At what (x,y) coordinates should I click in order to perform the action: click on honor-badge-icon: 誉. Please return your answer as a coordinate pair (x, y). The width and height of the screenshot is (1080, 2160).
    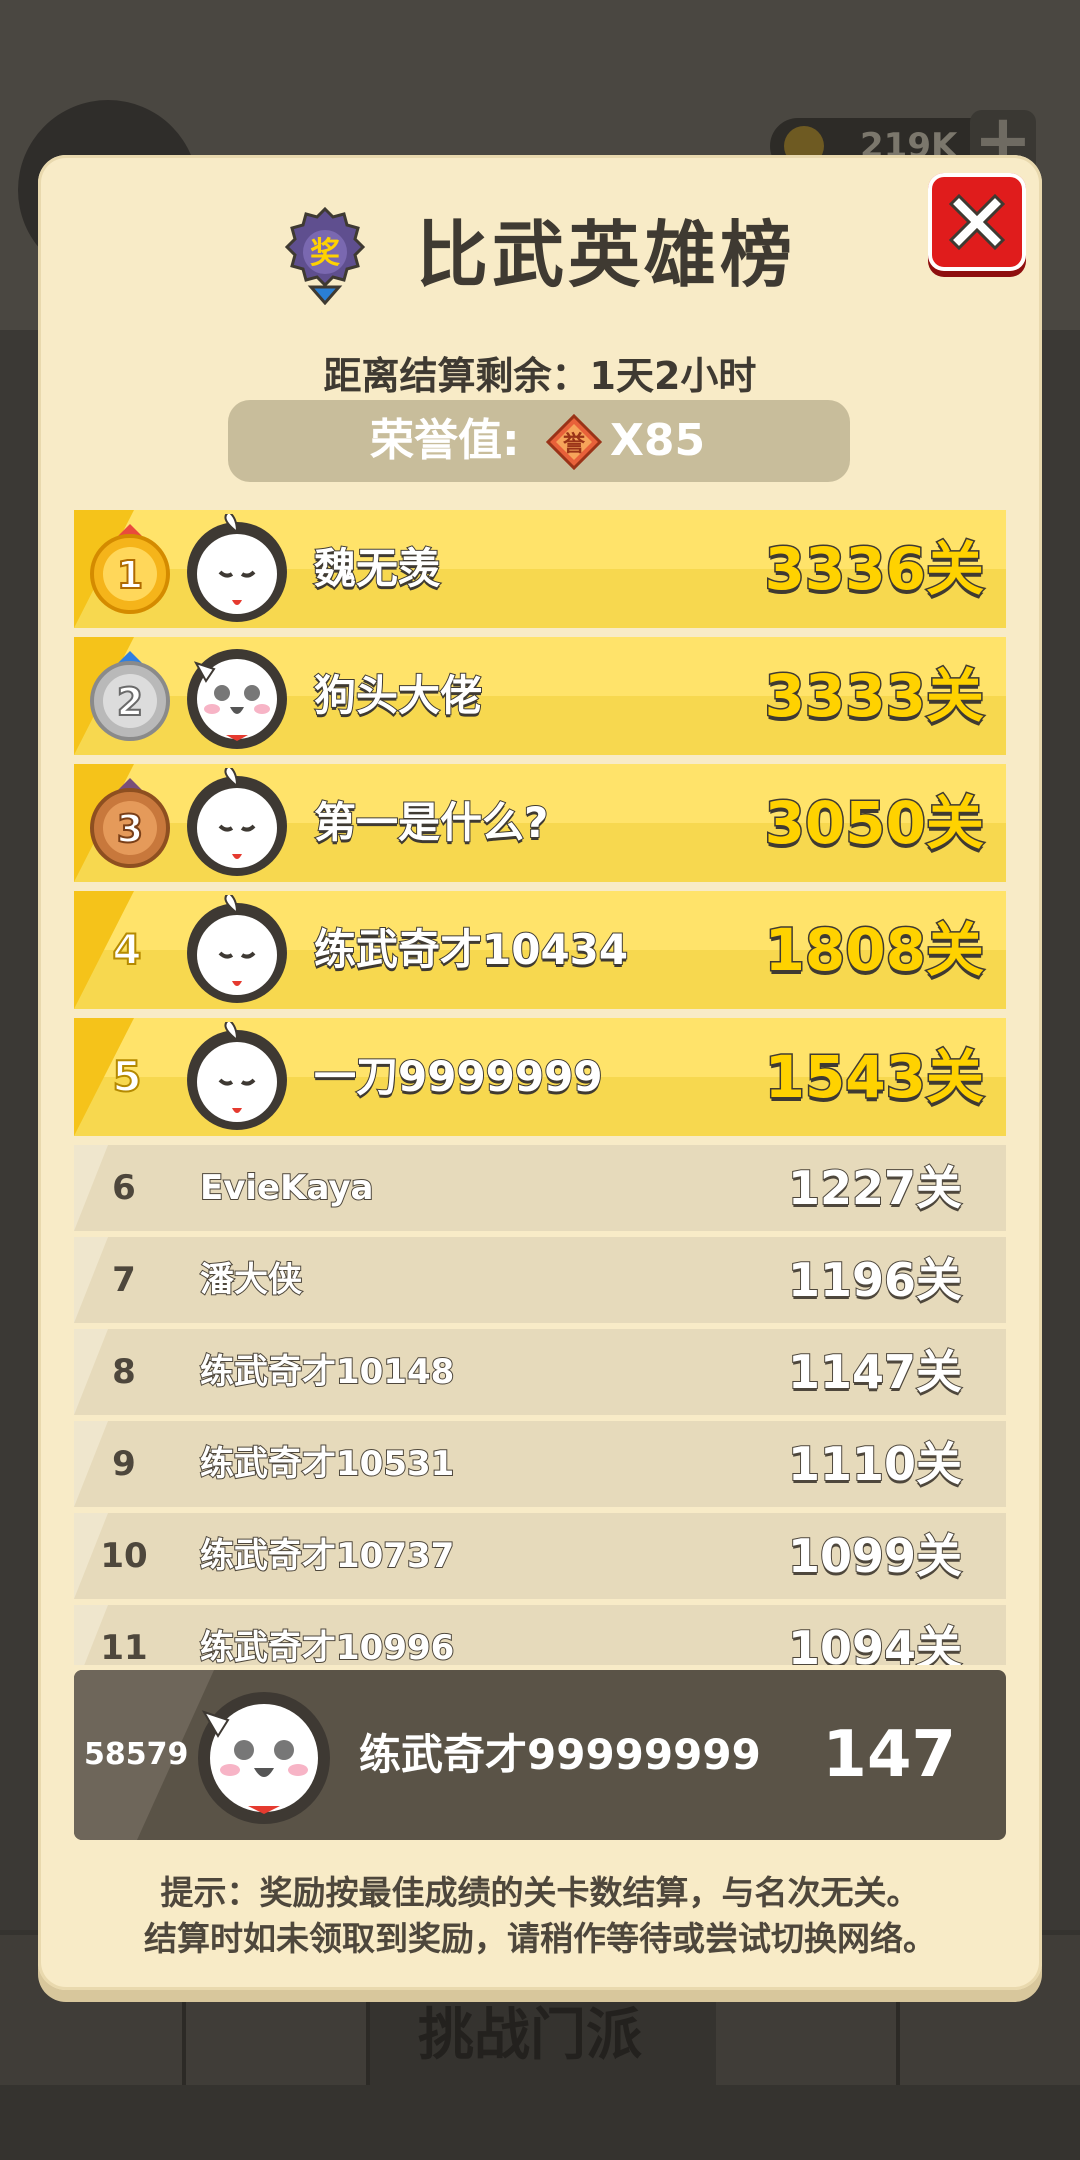
    Looking at the image, I should click on (574, 442).